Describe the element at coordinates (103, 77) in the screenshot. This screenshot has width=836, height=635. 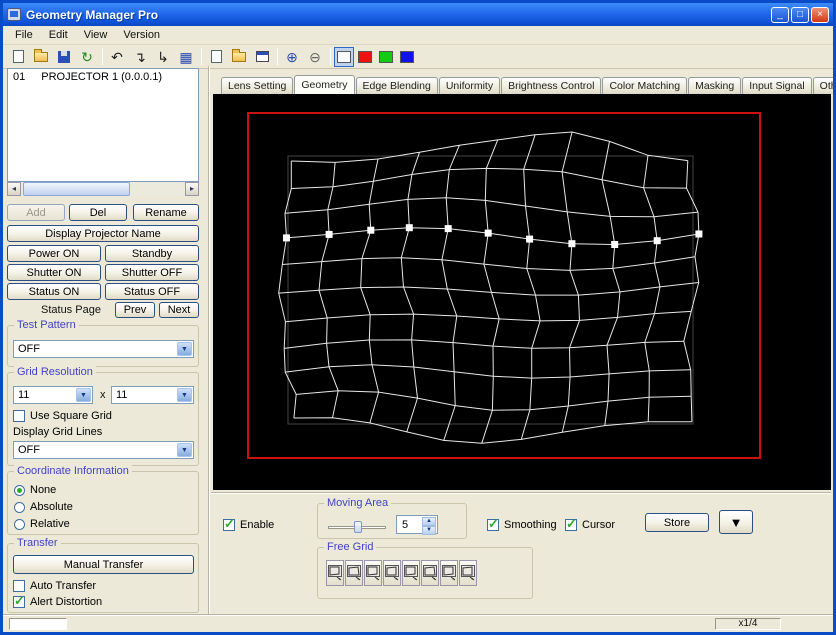
I see `projector-list-item: 01 PROJECTOR 1 (0.0.0.1)` at that location.